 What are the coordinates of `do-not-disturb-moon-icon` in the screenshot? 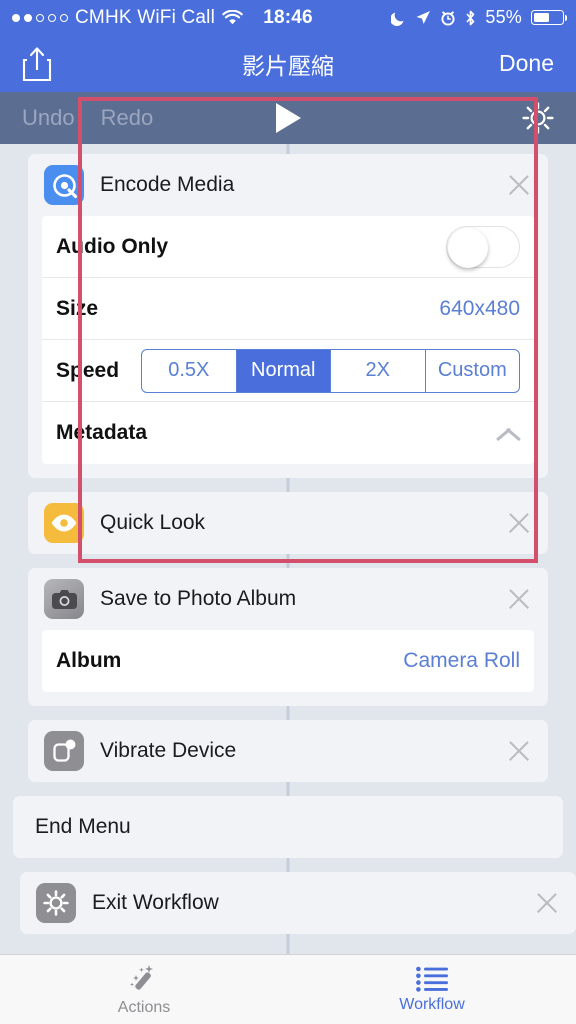 It's located at (397, 19).